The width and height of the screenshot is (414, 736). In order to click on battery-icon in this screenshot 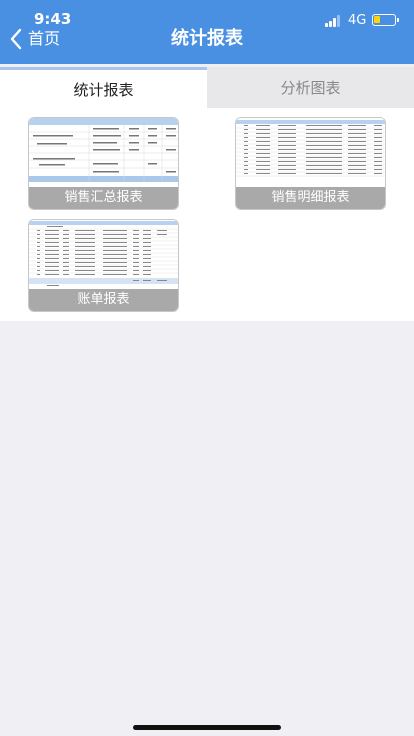, I will do `click(385, 20)`.